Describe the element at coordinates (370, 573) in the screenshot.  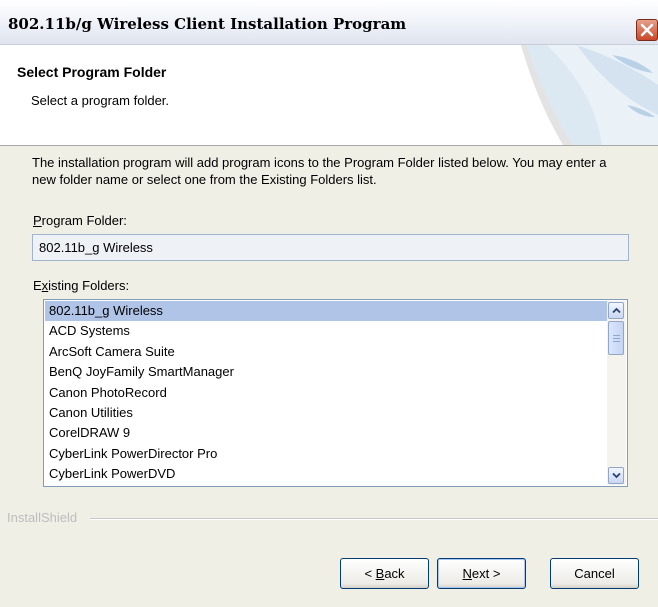
I see `back-label-pre: <` at that location.